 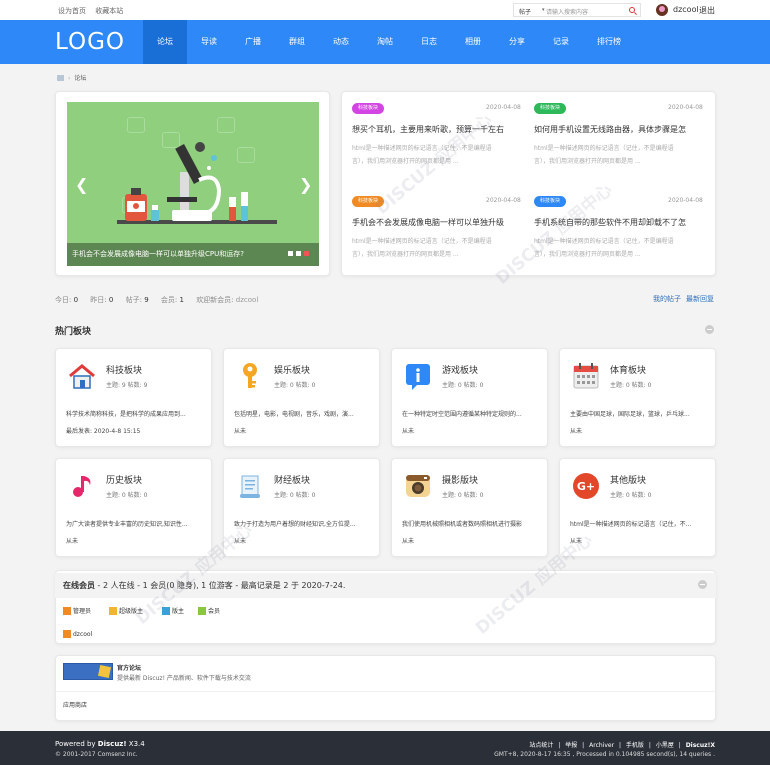 I want to click on nav-item-forum: 论坛, so click(x=165, y=42).